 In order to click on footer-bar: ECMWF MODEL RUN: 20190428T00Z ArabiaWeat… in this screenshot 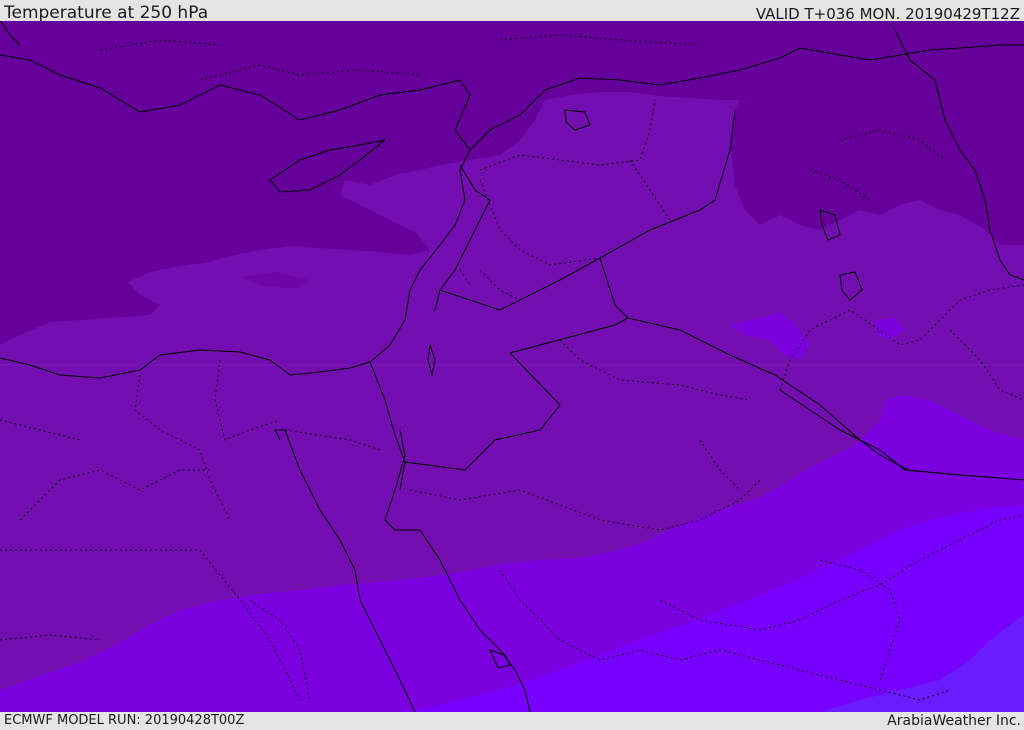, I will do `click(512, 720)`.